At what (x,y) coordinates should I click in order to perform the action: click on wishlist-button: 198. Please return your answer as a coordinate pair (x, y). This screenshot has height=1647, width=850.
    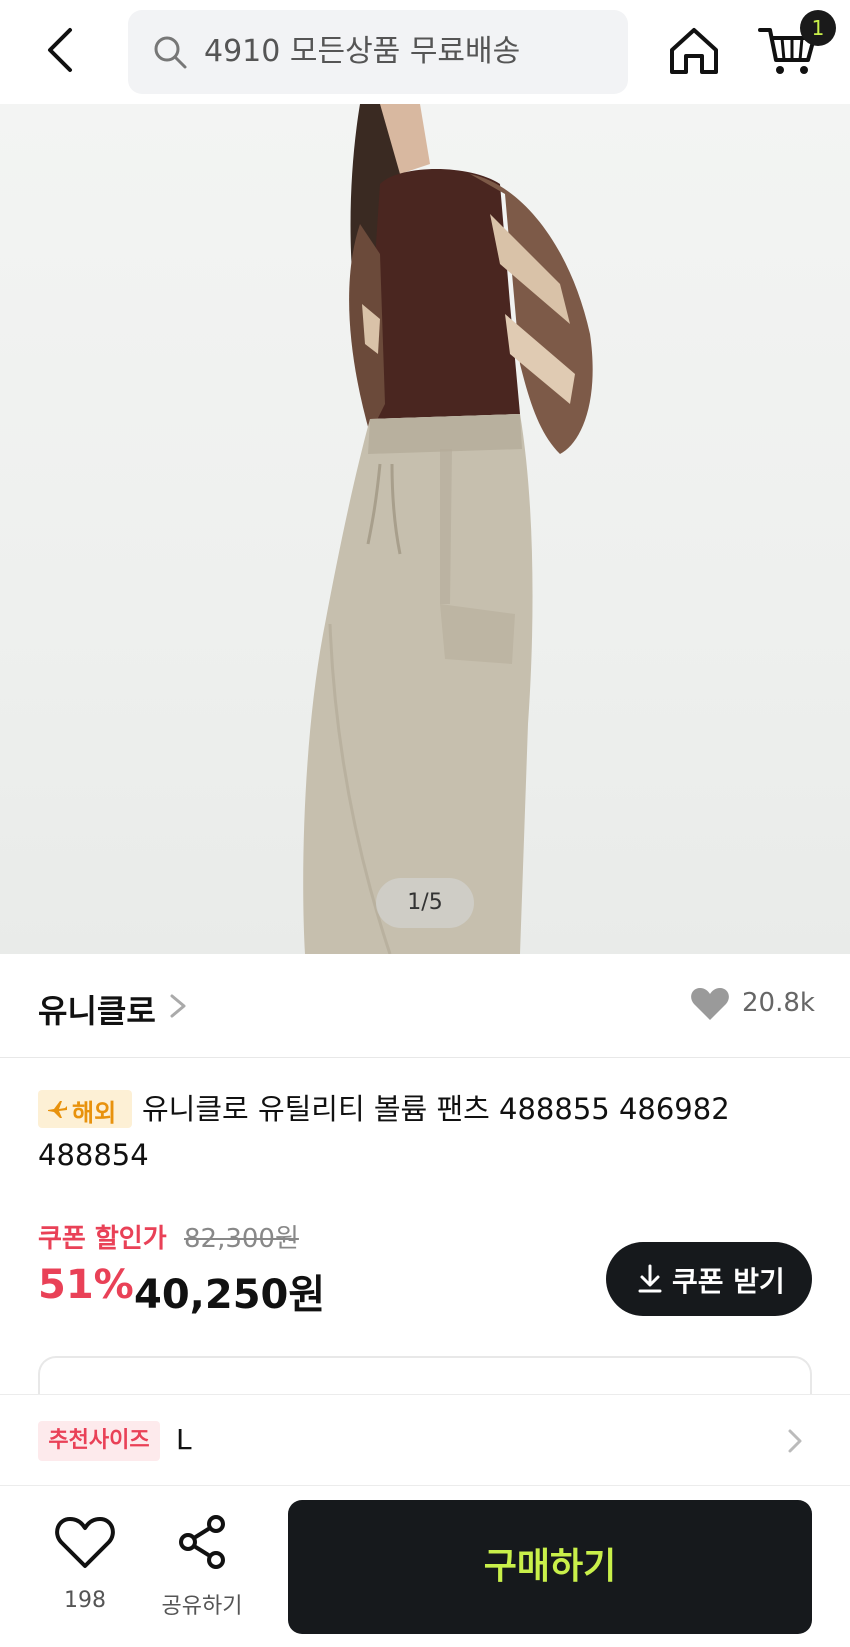
    Looking at the image, I should click on (85, 1569).